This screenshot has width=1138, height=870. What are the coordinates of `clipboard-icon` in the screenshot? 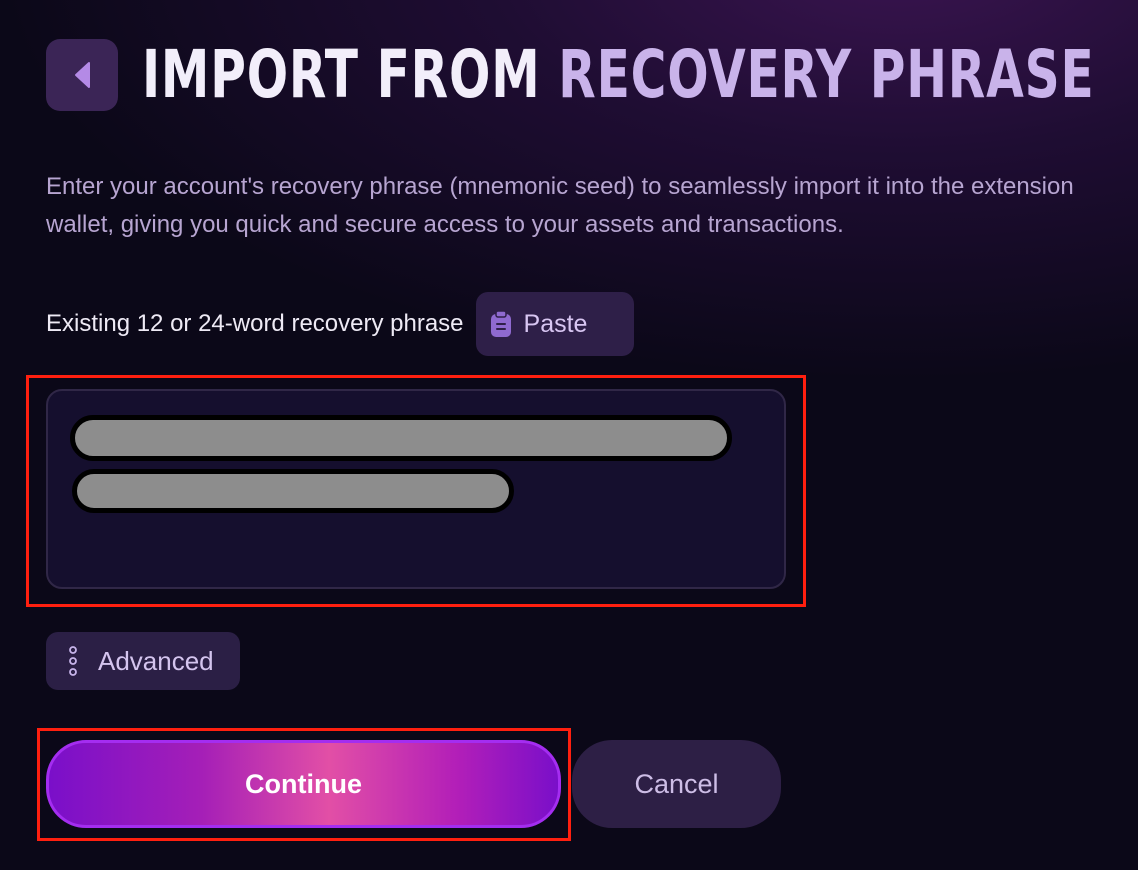 It's located at (500, 323).